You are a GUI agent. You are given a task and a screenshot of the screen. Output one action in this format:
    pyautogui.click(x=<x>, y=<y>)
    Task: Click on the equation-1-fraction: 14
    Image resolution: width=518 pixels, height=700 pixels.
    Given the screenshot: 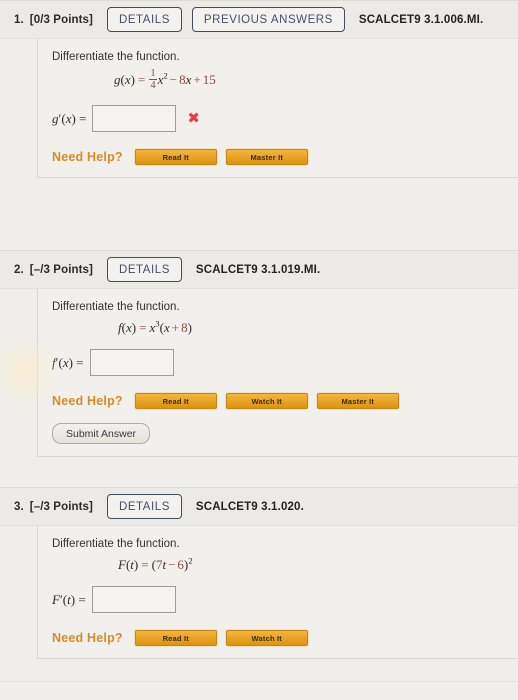 What is the action you would take?
    pyautogui.click(x=153, y=80)
    